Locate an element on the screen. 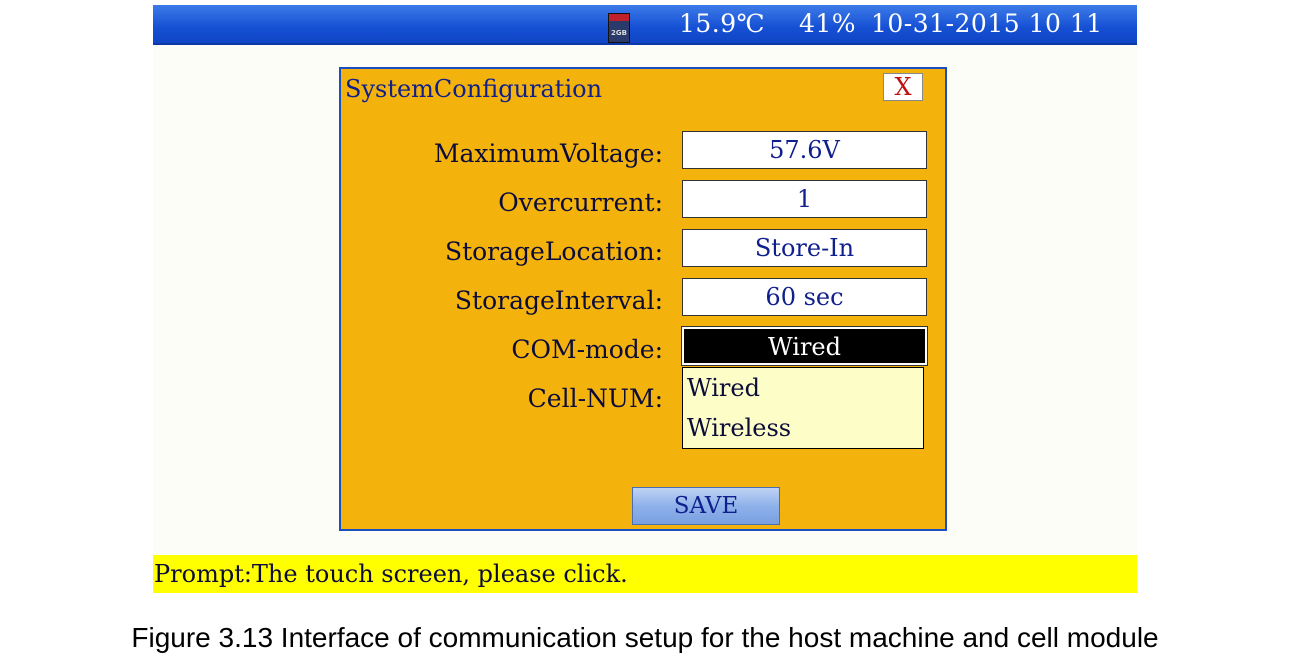  dropdown-option-wireless: Wireless is located at coordinates (803, 428).